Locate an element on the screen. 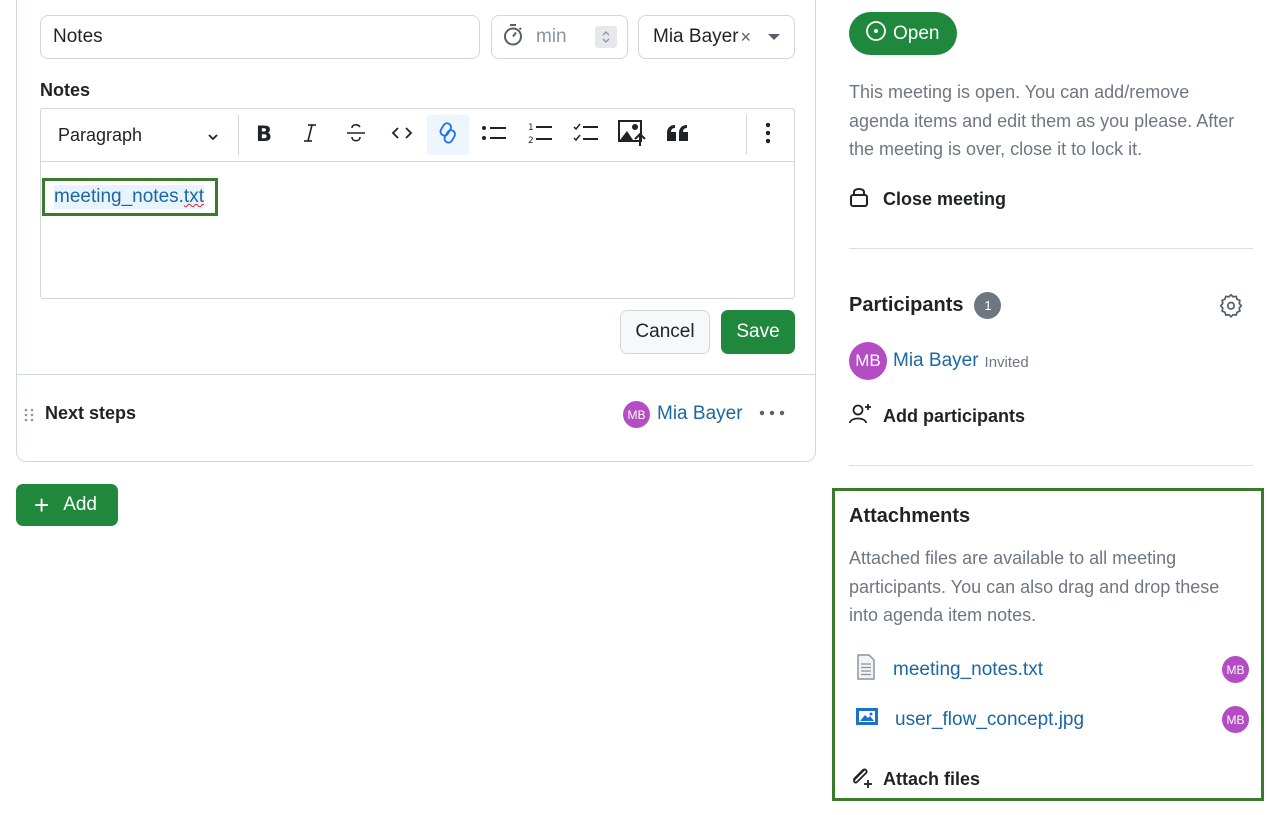  paragraph-format-select: Paragraph is located at coordinates (140, 135).